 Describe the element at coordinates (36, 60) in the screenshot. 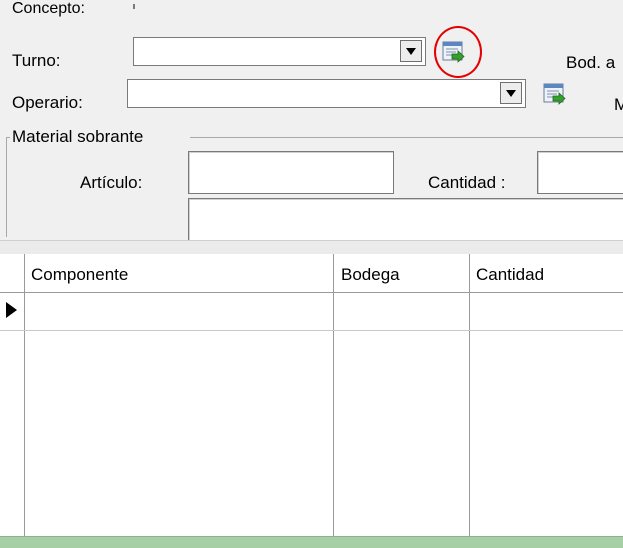

I see `turno-label: Turno:` at that location.